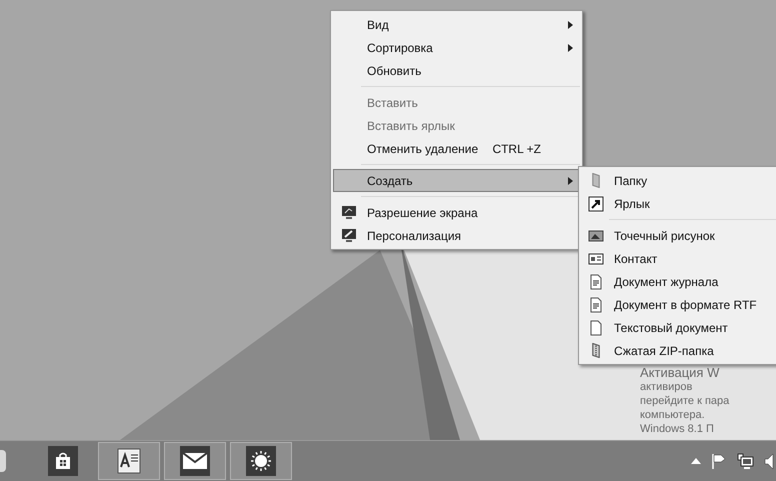 Image resolution: width=776 pixels, height=481 pixels. I want to click on menu-item: Разрешение экрана, so click(456, 212).